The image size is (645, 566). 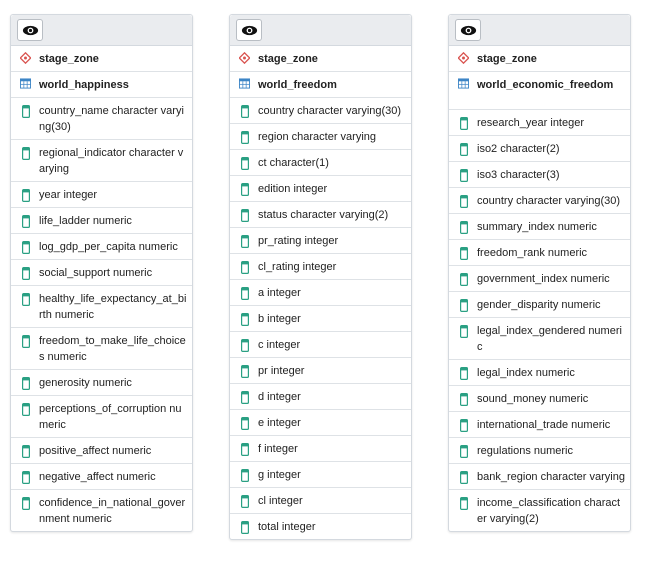 I want to click on column-label: positive_affect numeric, so click(x=95, y=451).